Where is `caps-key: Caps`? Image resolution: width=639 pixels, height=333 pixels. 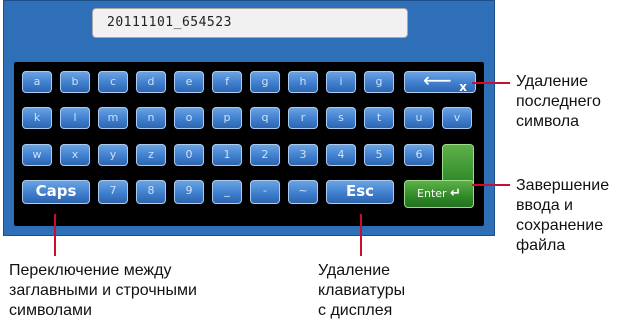
caps-key: Caps is located at coordinates (56, 192).